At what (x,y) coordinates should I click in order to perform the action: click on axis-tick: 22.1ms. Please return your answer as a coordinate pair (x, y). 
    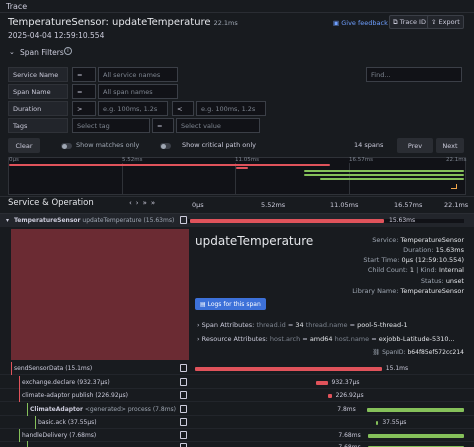
    Looking at the image, I should click on (456, 205).